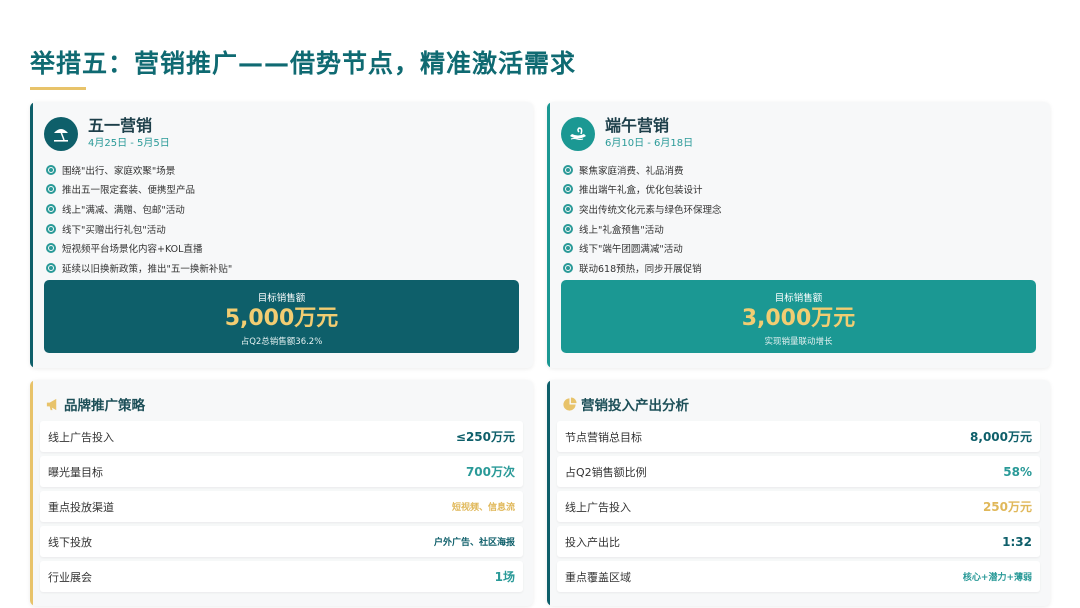 This screenshot has width=1080, height=608. Describe the element at coordinates (1017, 471) in the screenshot. I see `row-value: 58%` at that location.